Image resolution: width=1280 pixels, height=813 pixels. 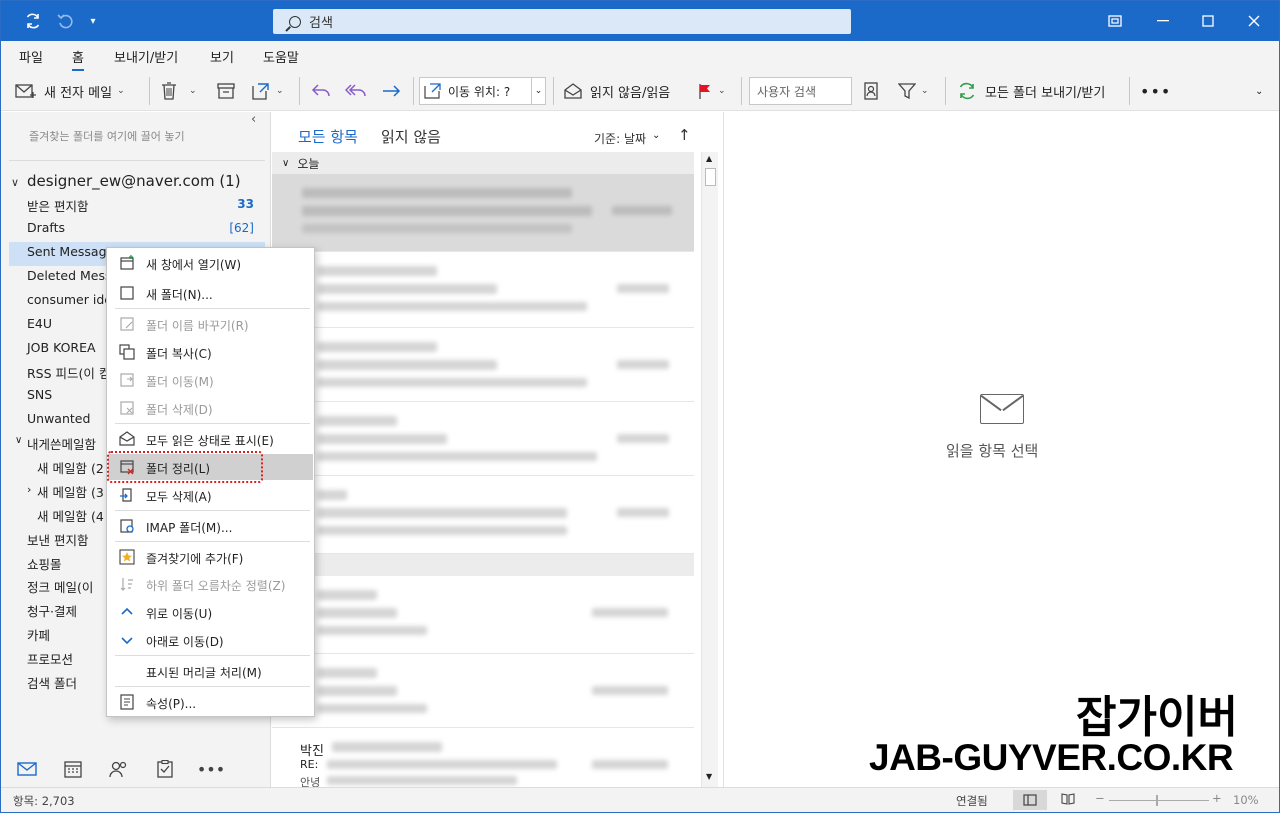 What do you see at coordinates (321, 91) in the screenshot?
I see `reply-button` at bounding box center [321, 91].